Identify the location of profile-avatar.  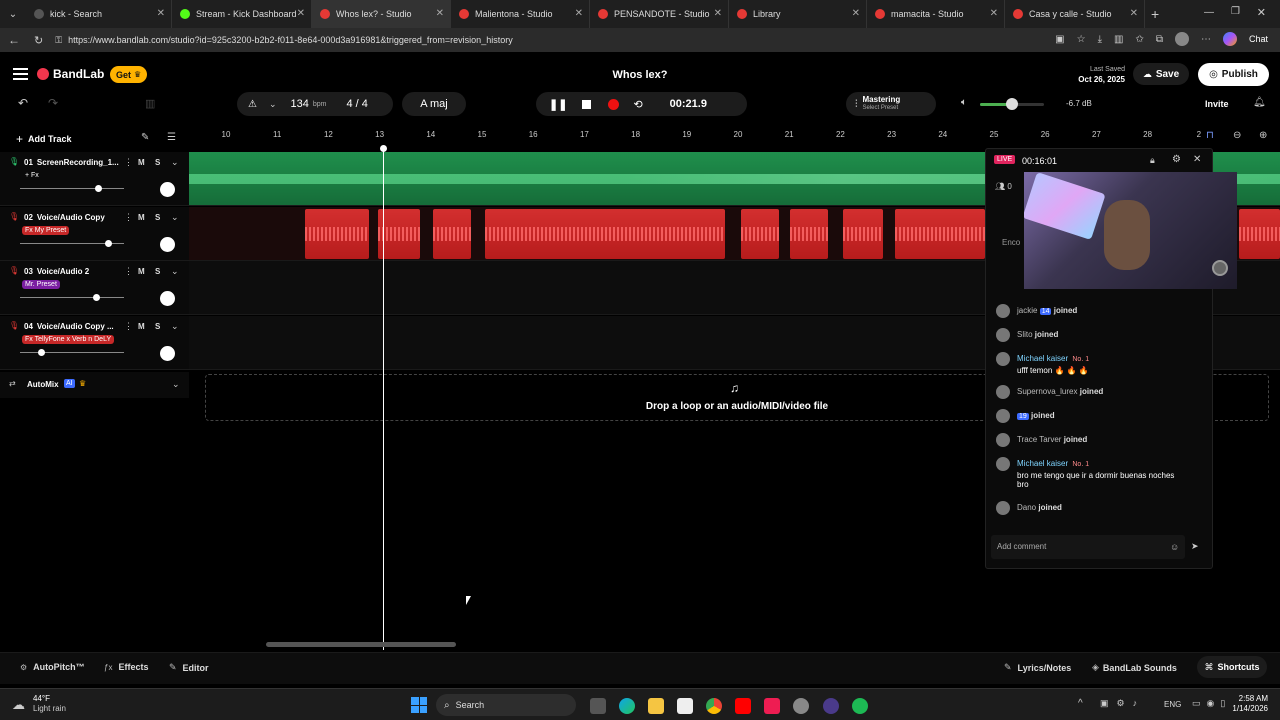
(1181, 39).